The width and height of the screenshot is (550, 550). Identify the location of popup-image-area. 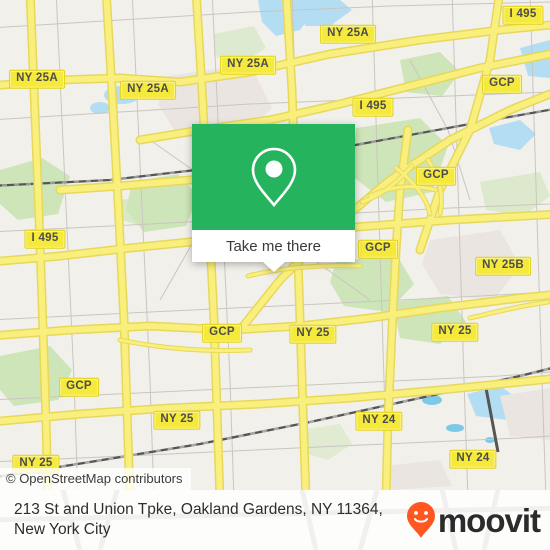
(273, 177).